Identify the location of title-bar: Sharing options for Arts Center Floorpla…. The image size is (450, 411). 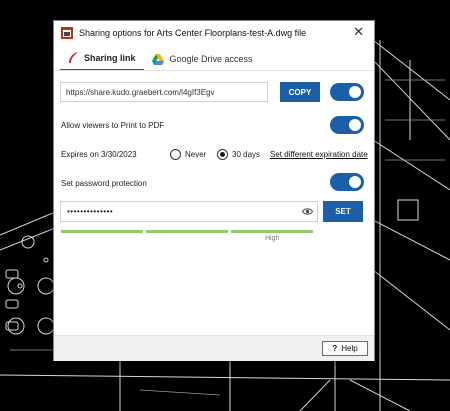
(214, 33).